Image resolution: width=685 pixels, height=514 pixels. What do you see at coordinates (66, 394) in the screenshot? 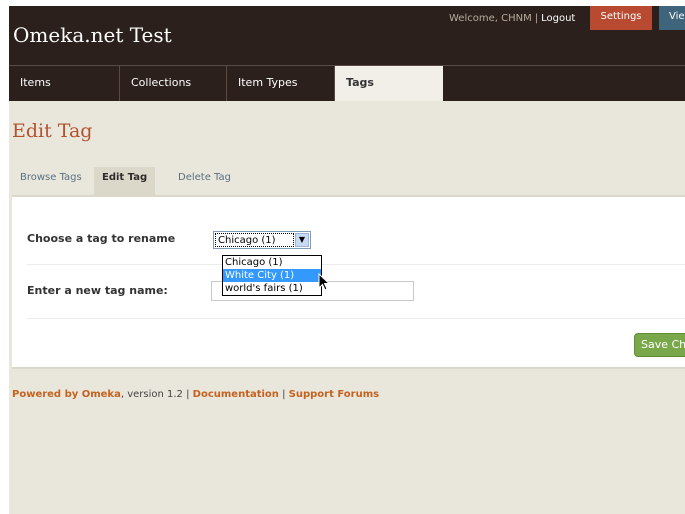
I see `powered-by-link: Powered by Omeka` at bounding box center [66, 394].